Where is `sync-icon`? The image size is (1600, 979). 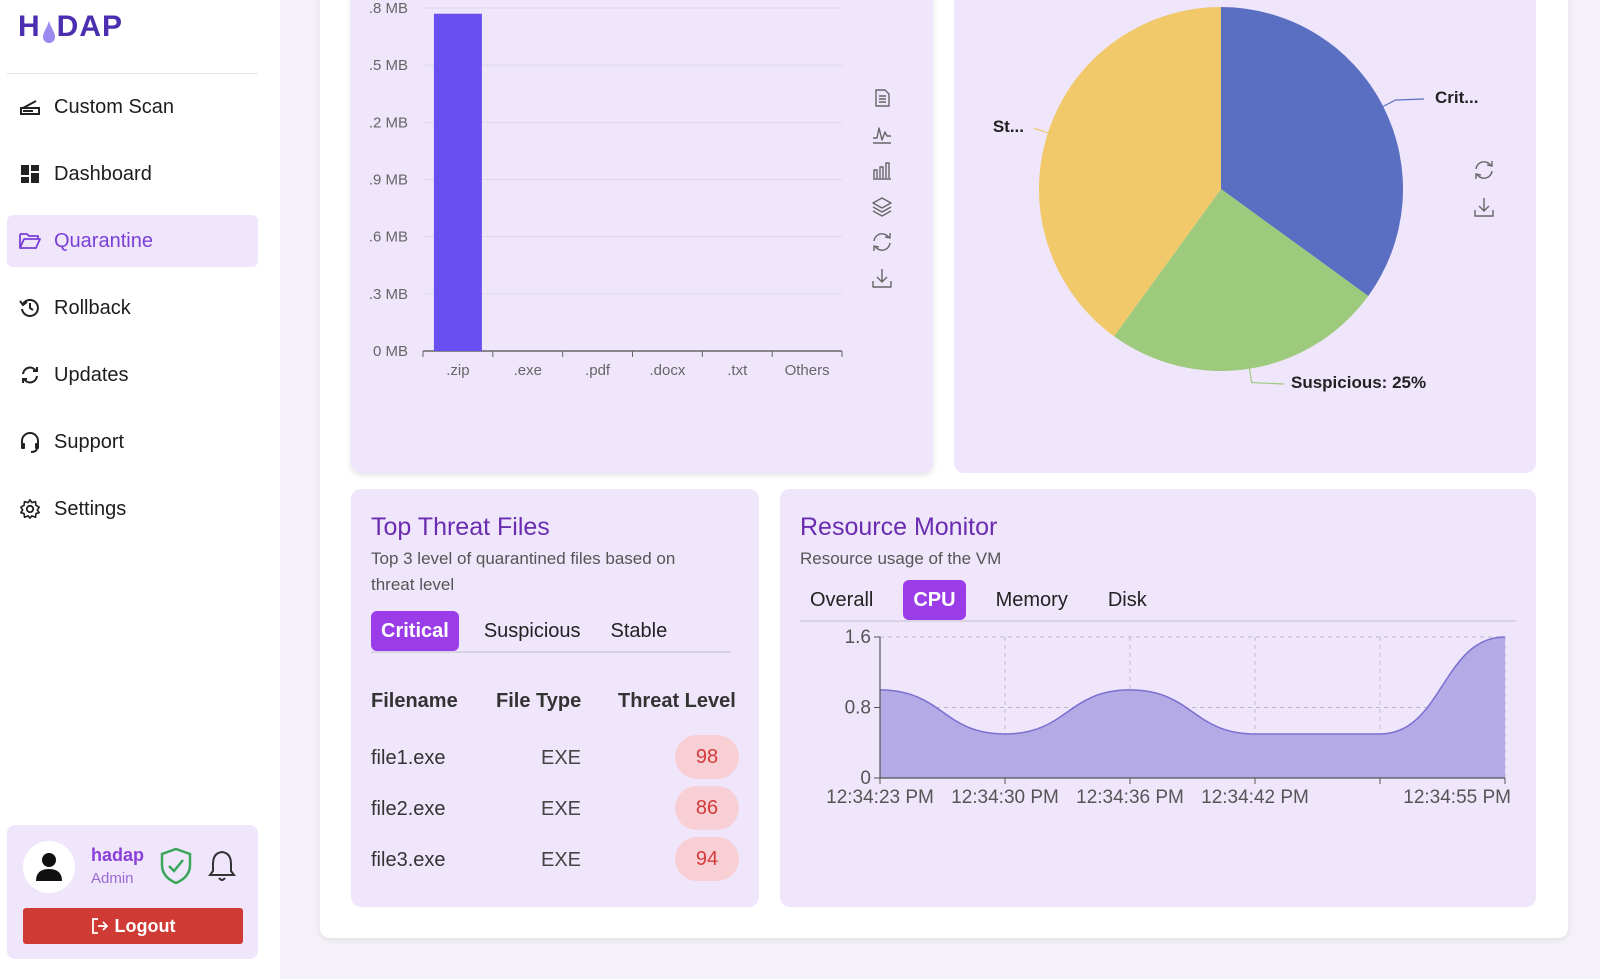 sync-icon is located at coordinates (30, 375).